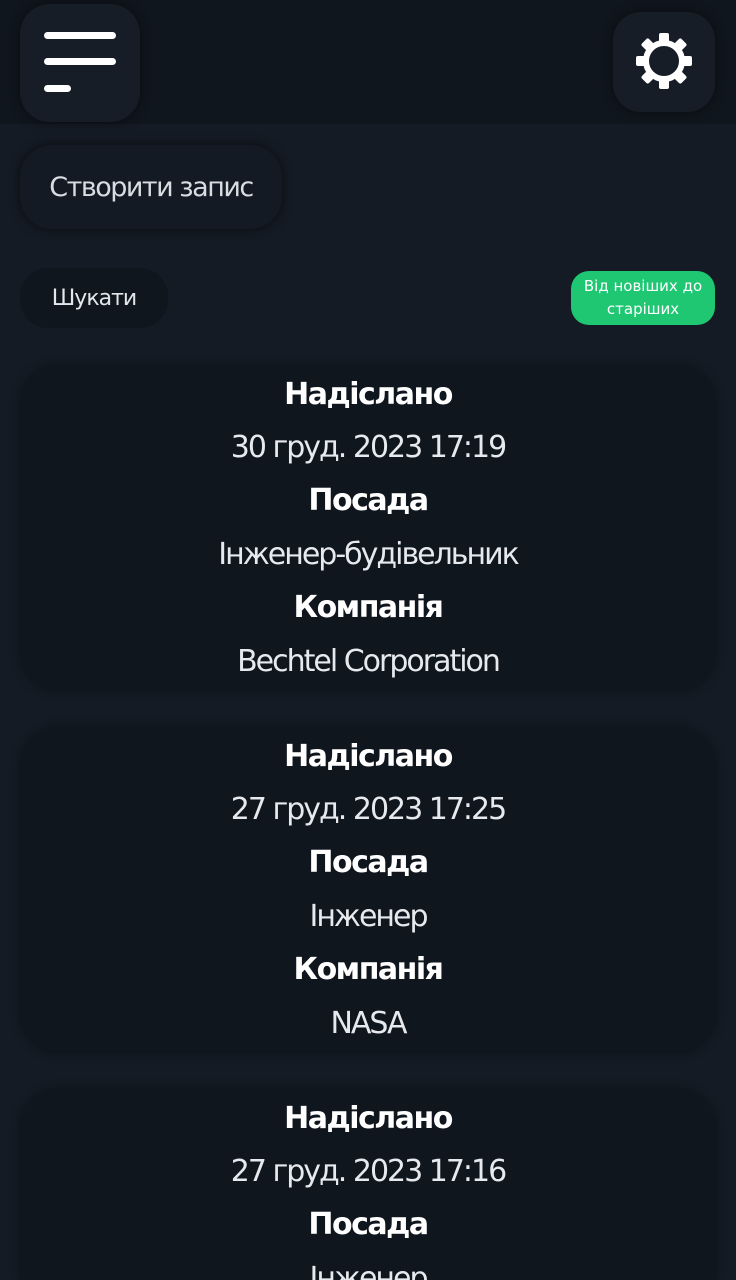  I want to click on gear-icon, so click(664, 61).